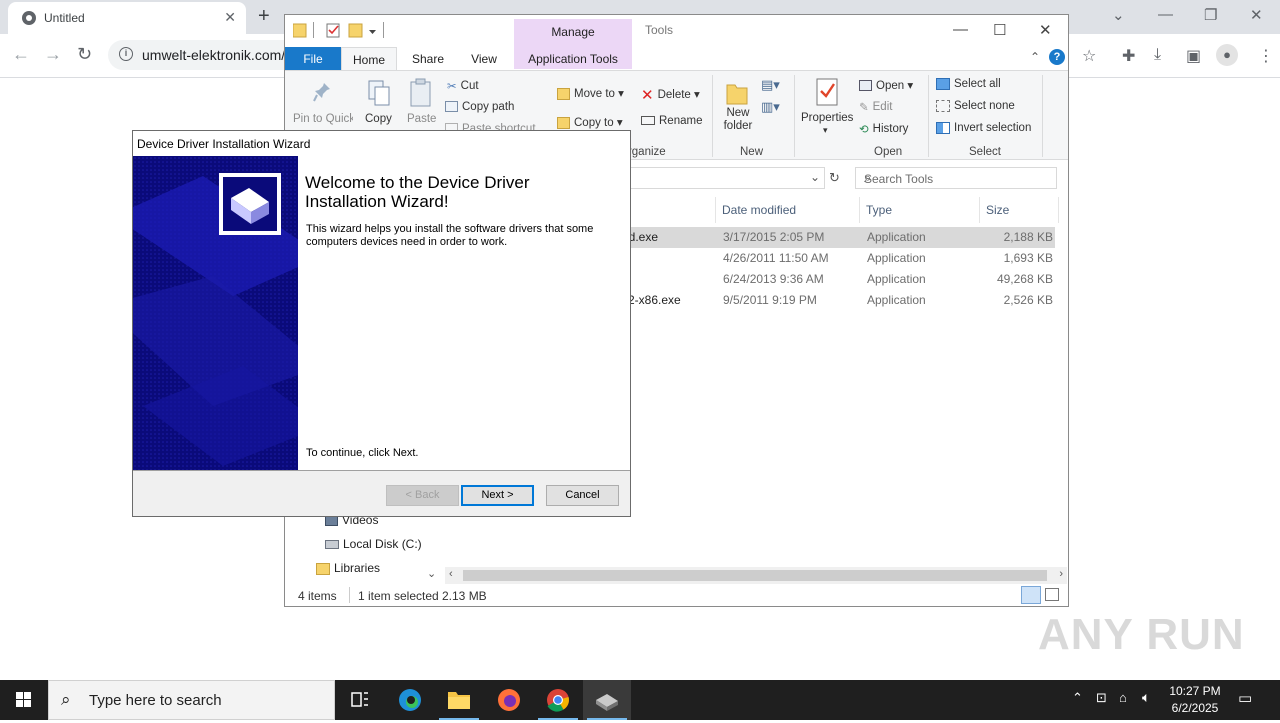 The image size is (1280, 723). I want to click on copy-icon, so click(379, 93).